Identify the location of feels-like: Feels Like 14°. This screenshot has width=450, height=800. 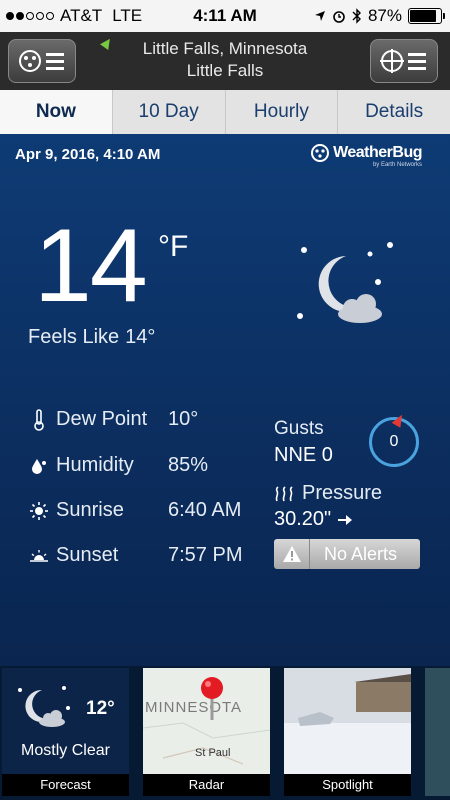
(91, 337).